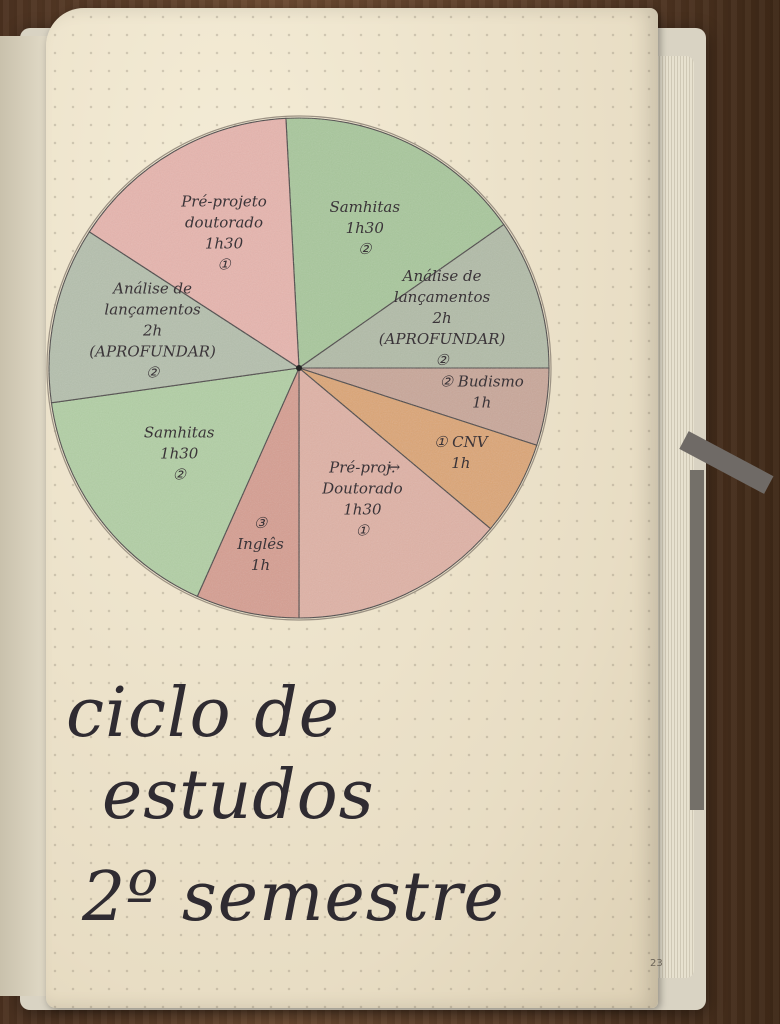  I want to click on wheel-slice-5-label-line: Doutorado, so click(362, 488).